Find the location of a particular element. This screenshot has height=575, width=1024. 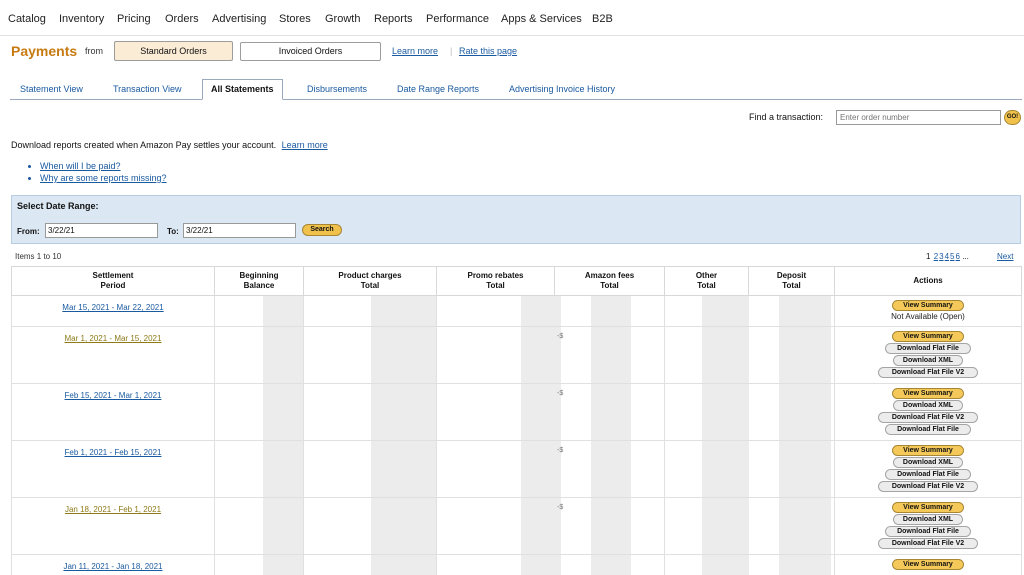

tab-advertising-invoice-history: Advertising Invoice History is located at coordinates (562, 89).